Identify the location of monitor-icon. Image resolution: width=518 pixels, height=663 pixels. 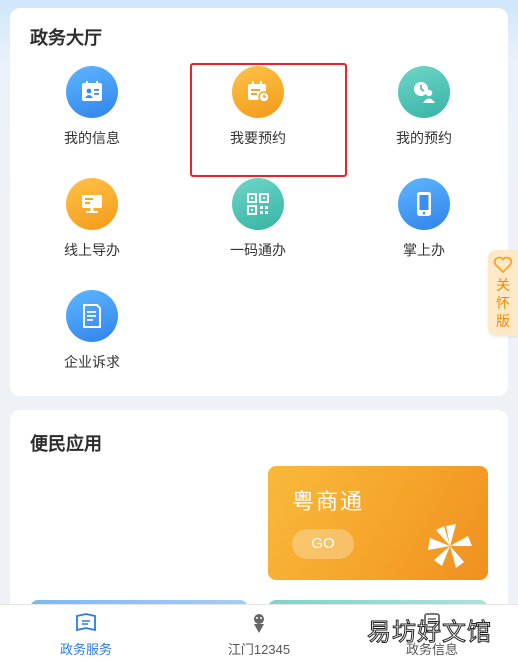
(92, 204).